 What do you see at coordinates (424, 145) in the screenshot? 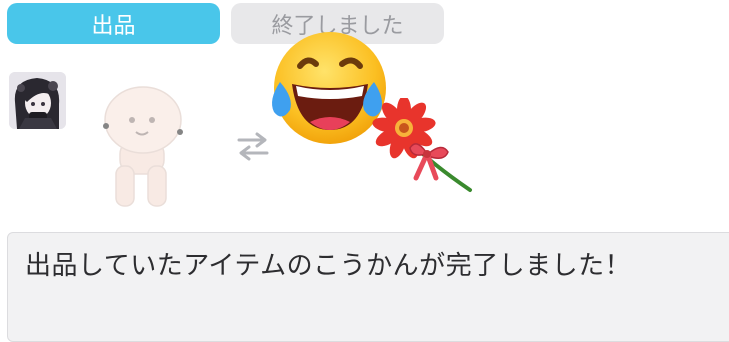
I see `flower-item` at bounding box center [424, 145].